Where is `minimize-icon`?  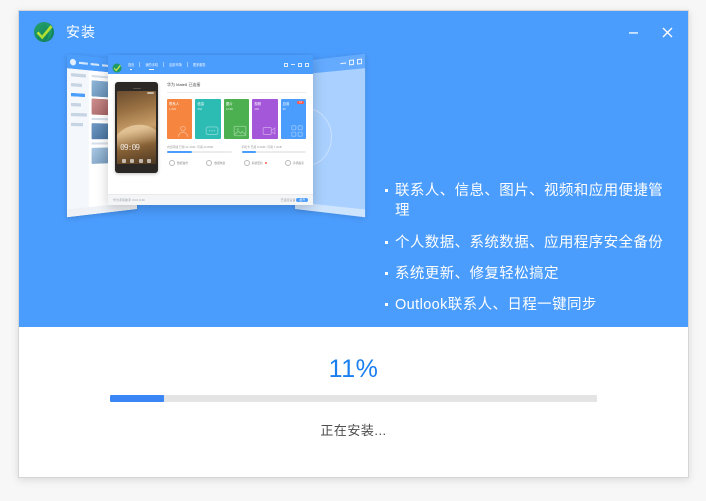
minimize-icon is located at coordinates (633, 32).